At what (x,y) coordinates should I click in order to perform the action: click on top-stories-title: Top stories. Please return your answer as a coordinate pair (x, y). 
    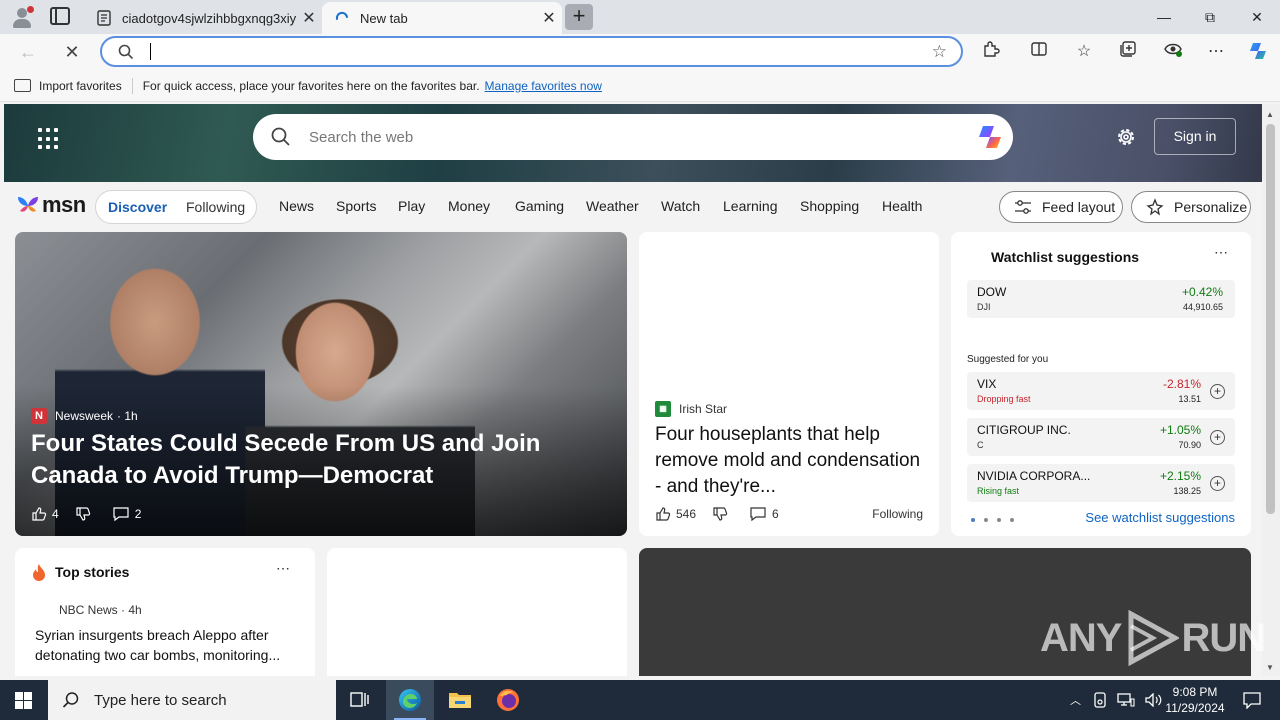
    Looking at the image, I should click on (92, 572).